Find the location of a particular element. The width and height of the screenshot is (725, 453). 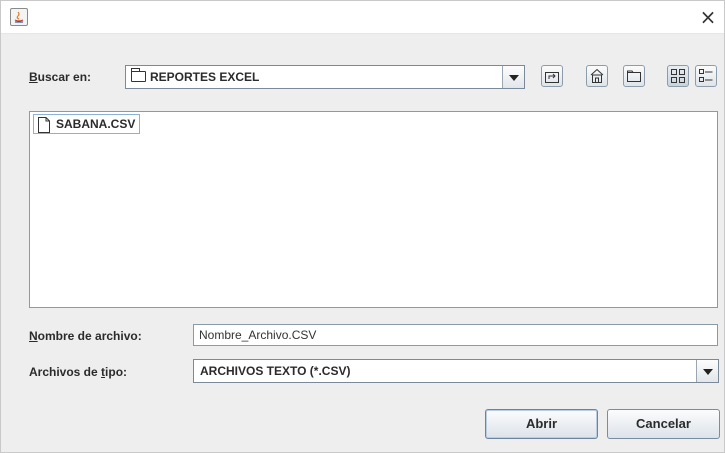

file-name-input is located at coordinates (455, 335).